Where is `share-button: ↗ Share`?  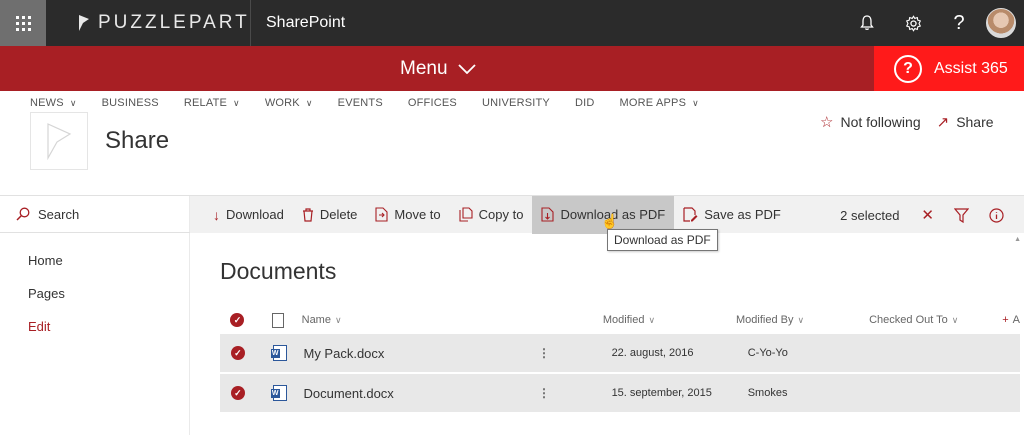
share-button: ↗ Share is located at coordinates (965, 122).